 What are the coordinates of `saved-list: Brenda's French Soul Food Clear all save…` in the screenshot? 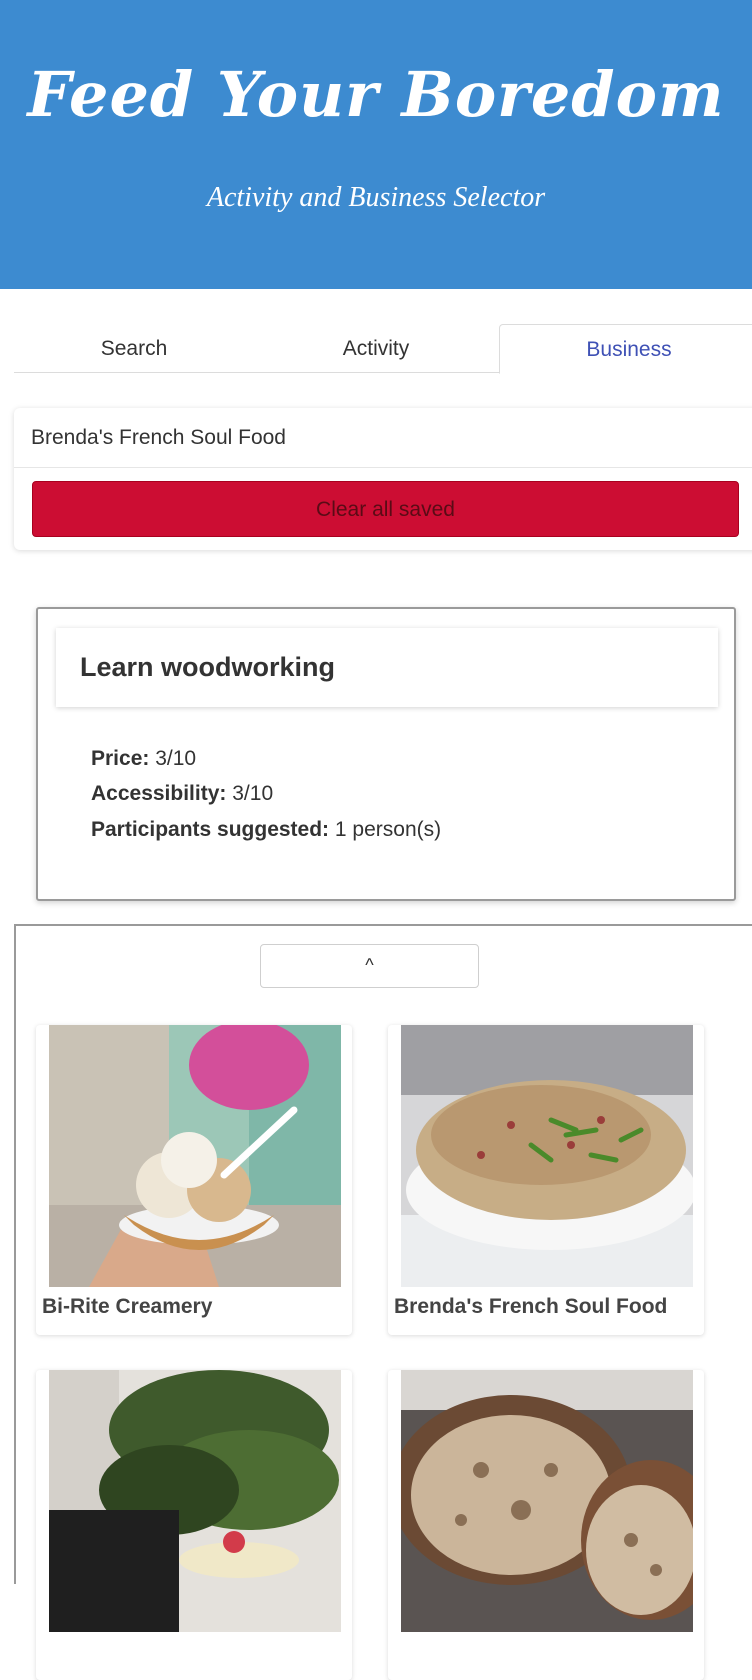 It's located at (383, 479).